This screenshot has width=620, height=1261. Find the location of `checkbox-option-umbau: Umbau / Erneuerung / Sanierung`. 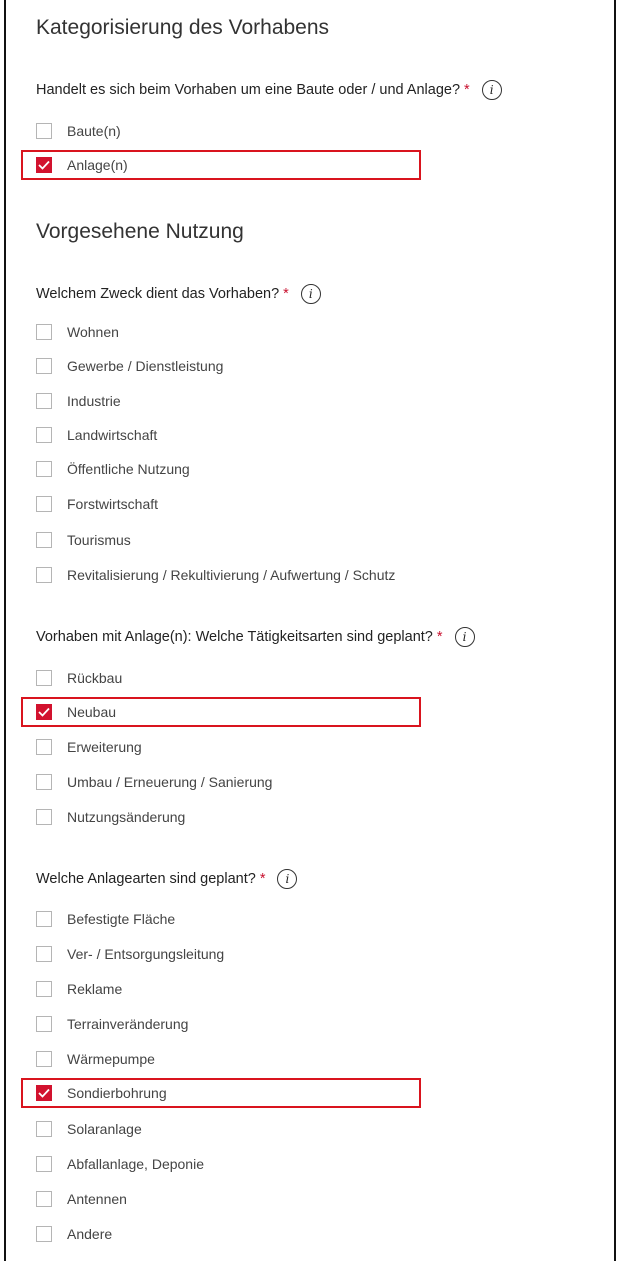

checkbox-option-umbau: Umbau / Erneuerung / Sanierung is located at coordinates (154, 782).